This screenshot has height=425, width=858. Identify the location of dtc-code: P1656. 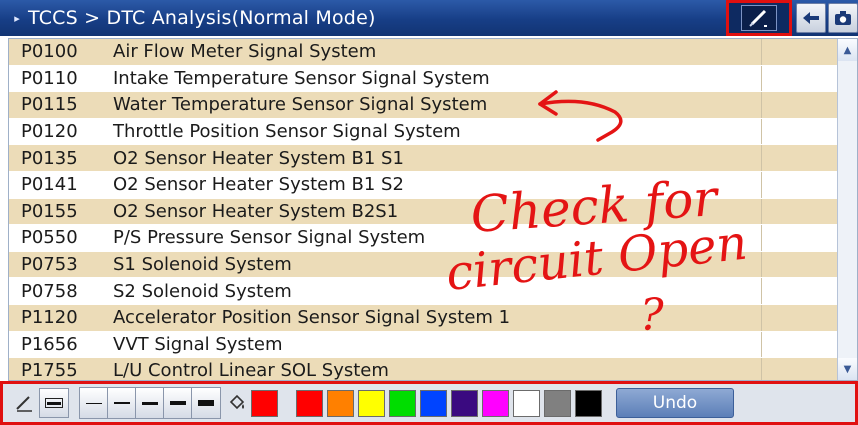
(49, 344).